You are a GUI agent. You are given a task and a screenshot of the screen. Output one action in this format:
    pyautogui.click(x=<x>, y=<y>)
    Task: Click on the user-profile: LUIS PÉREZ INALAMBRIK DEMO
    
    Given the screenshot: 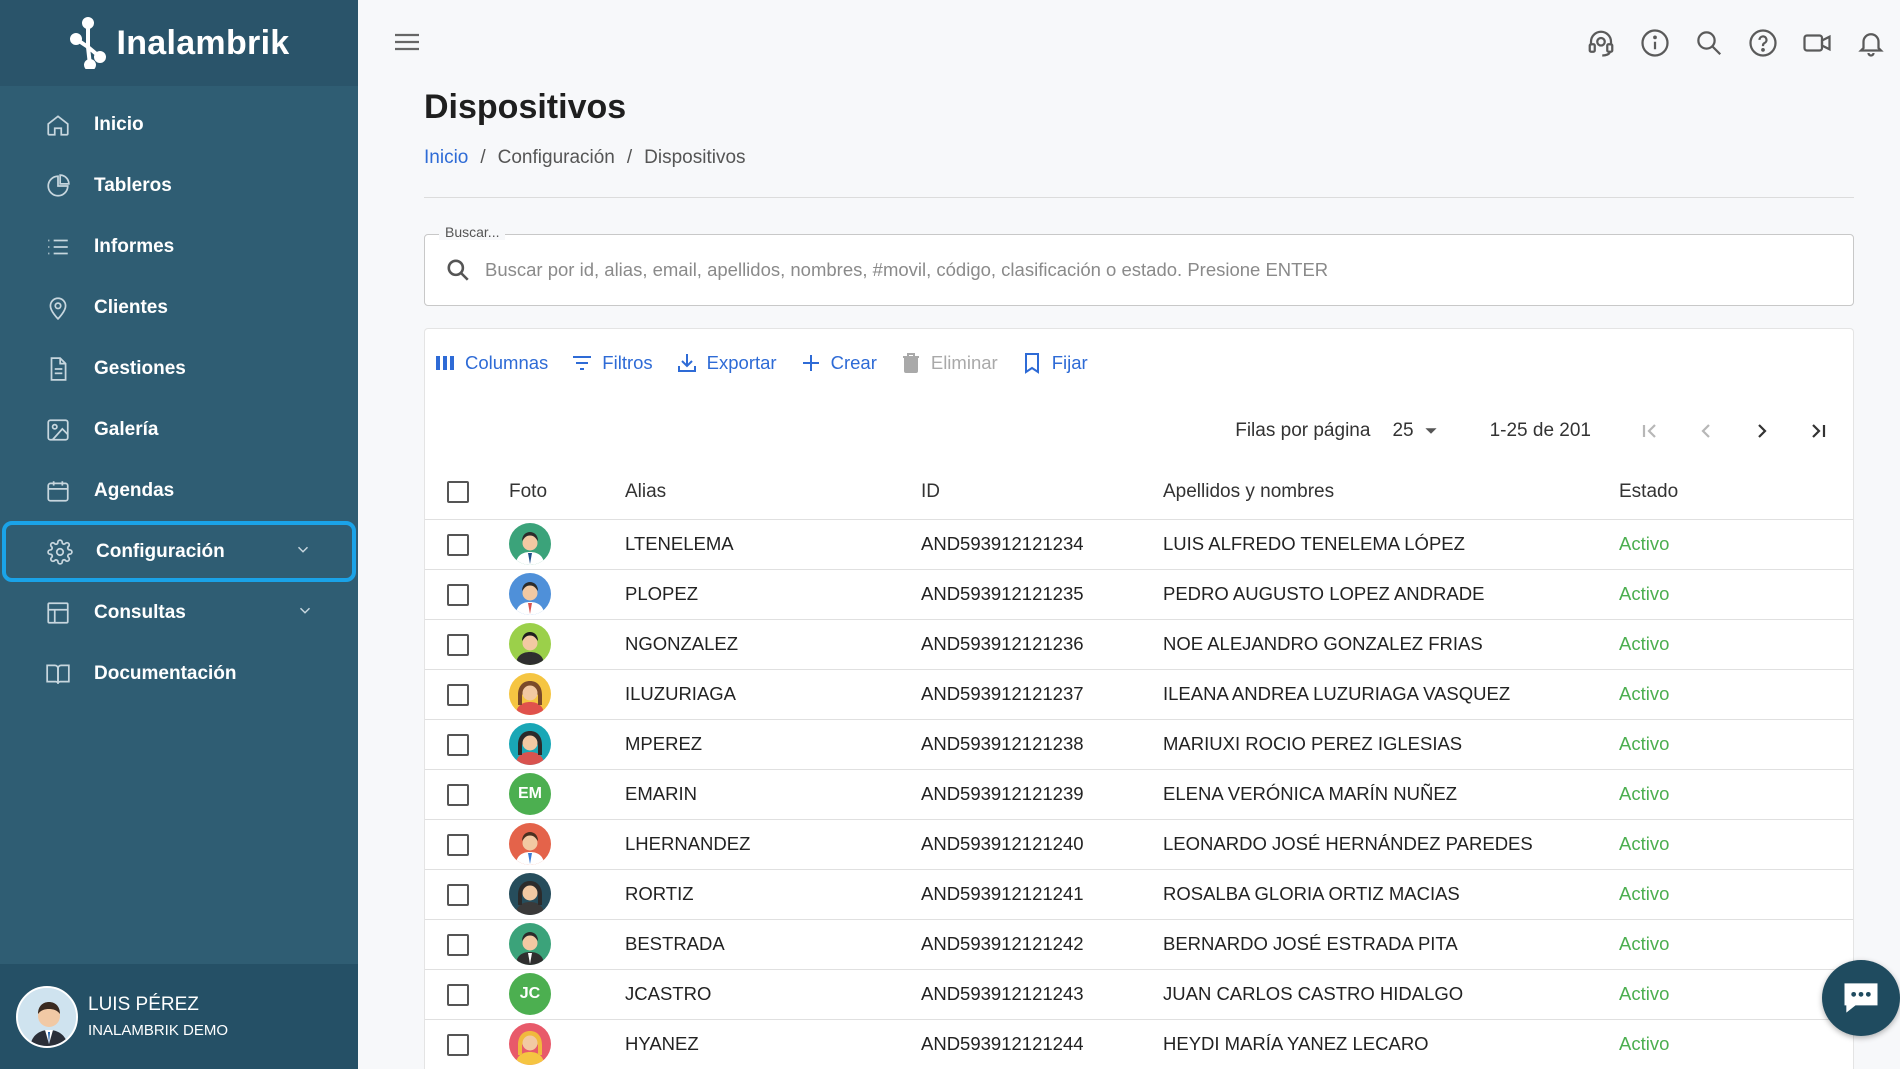 What is the action you would take?
    pyautogui.click(x=179, y=1016)
    